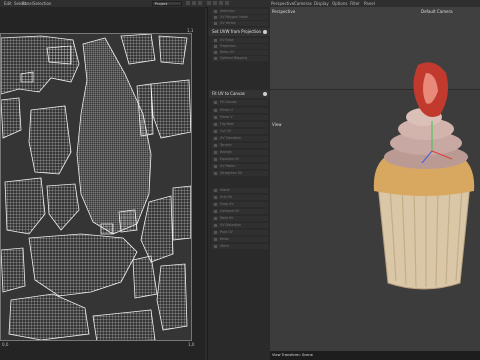 This screenshot has height=360, width=480. I want to click on command-label: Fit Canvas, so click(228, 102).